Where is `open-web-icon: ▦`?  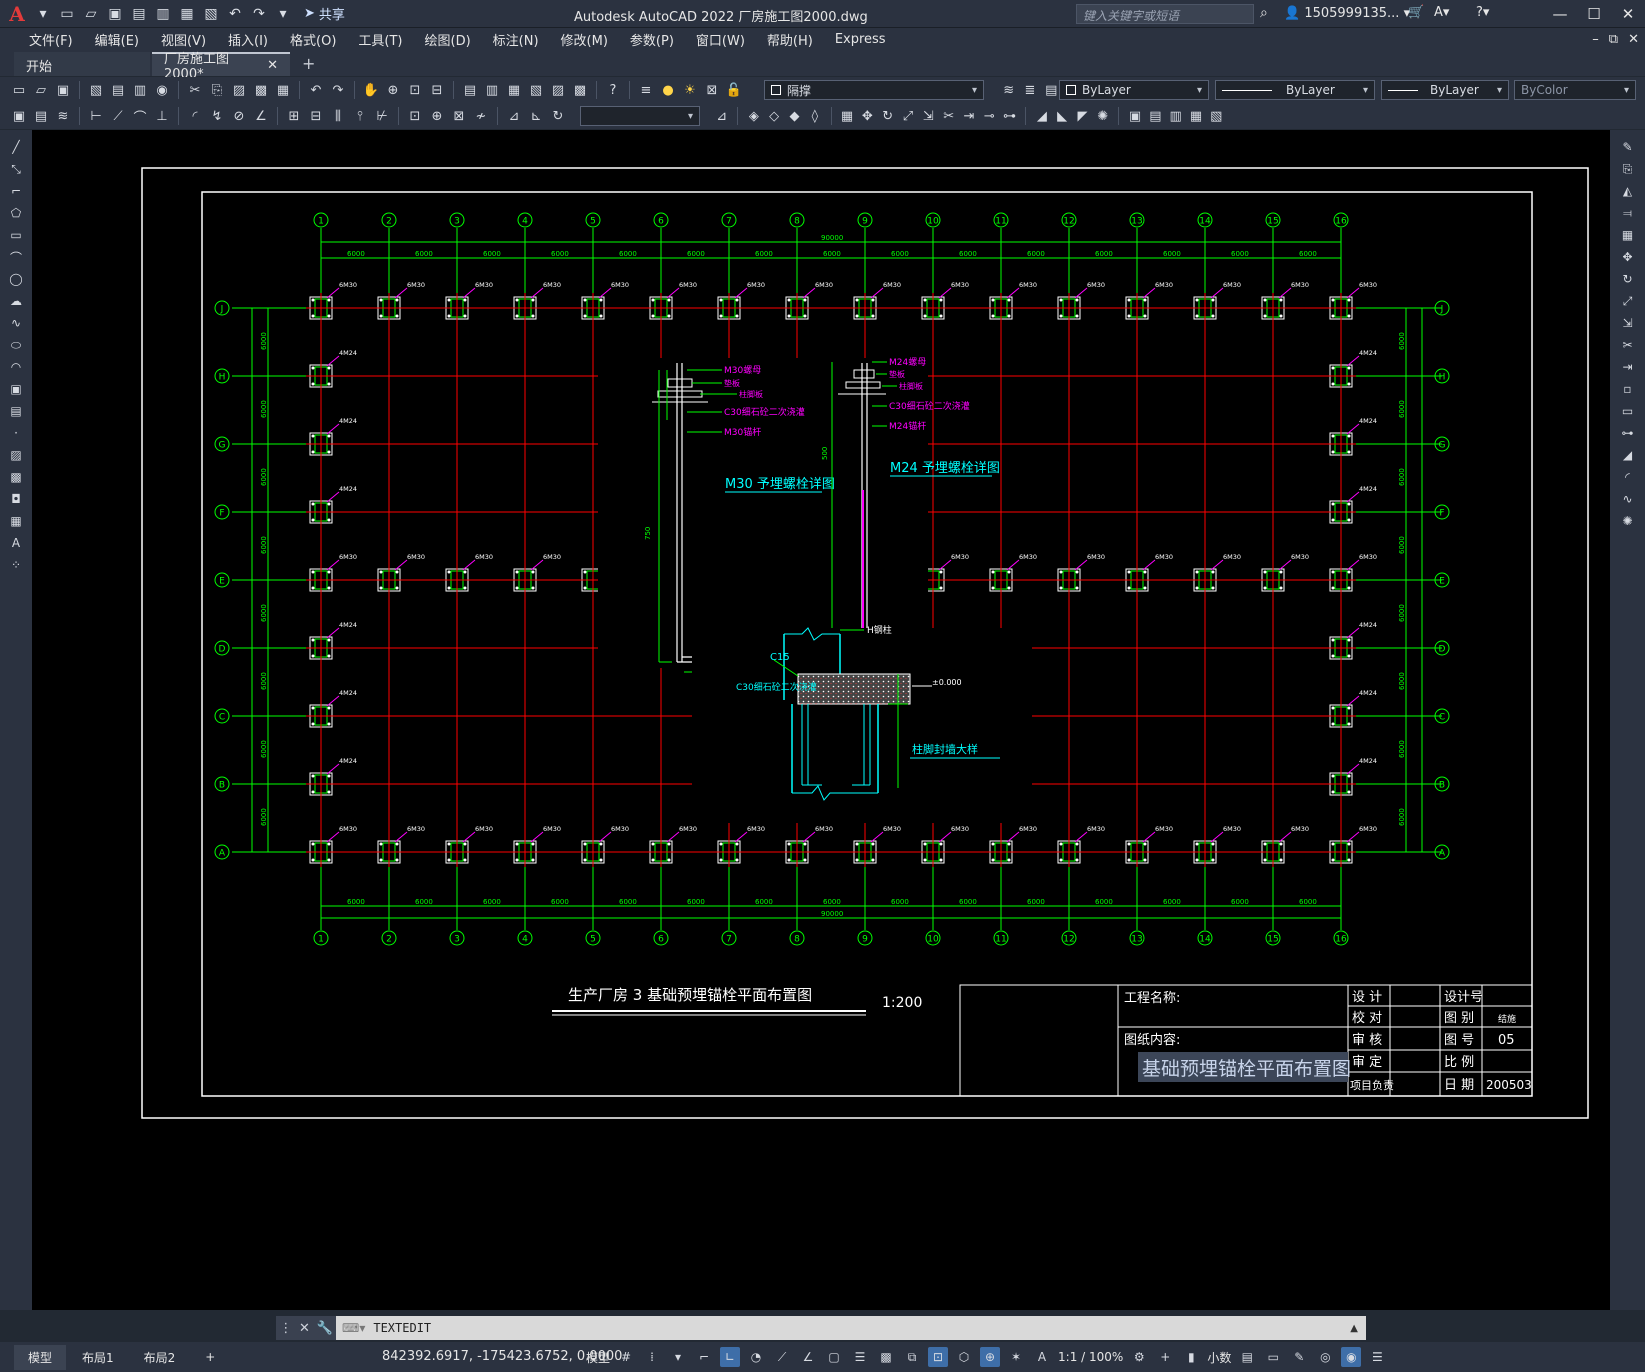 open-web-icon: ▦ is located at coordinates (187, 14).